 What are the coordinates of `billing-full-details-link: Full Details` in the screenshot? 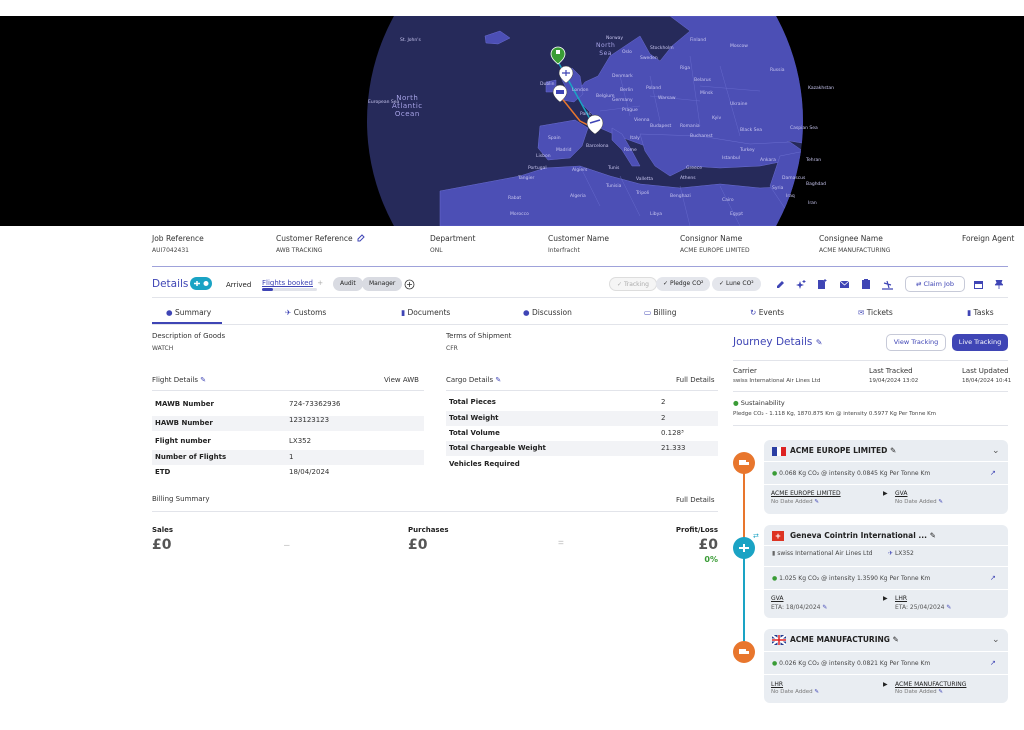 It's located at (695, 500).